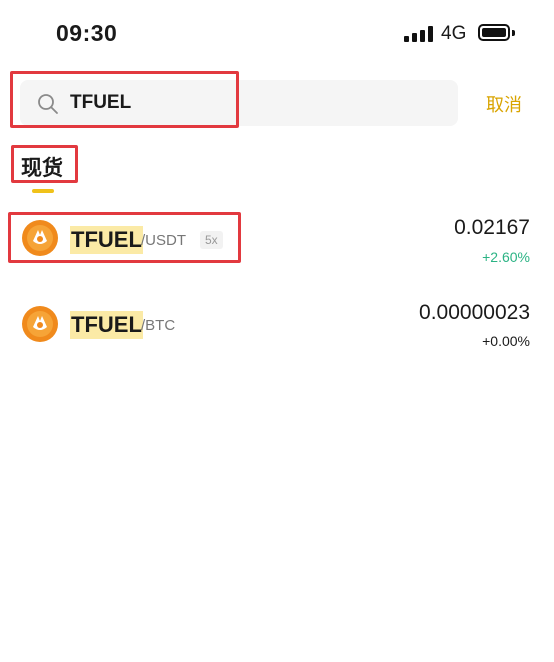 The image size is (554, 662). I want to click on pair-price: 0.02167, so click(492, 227).